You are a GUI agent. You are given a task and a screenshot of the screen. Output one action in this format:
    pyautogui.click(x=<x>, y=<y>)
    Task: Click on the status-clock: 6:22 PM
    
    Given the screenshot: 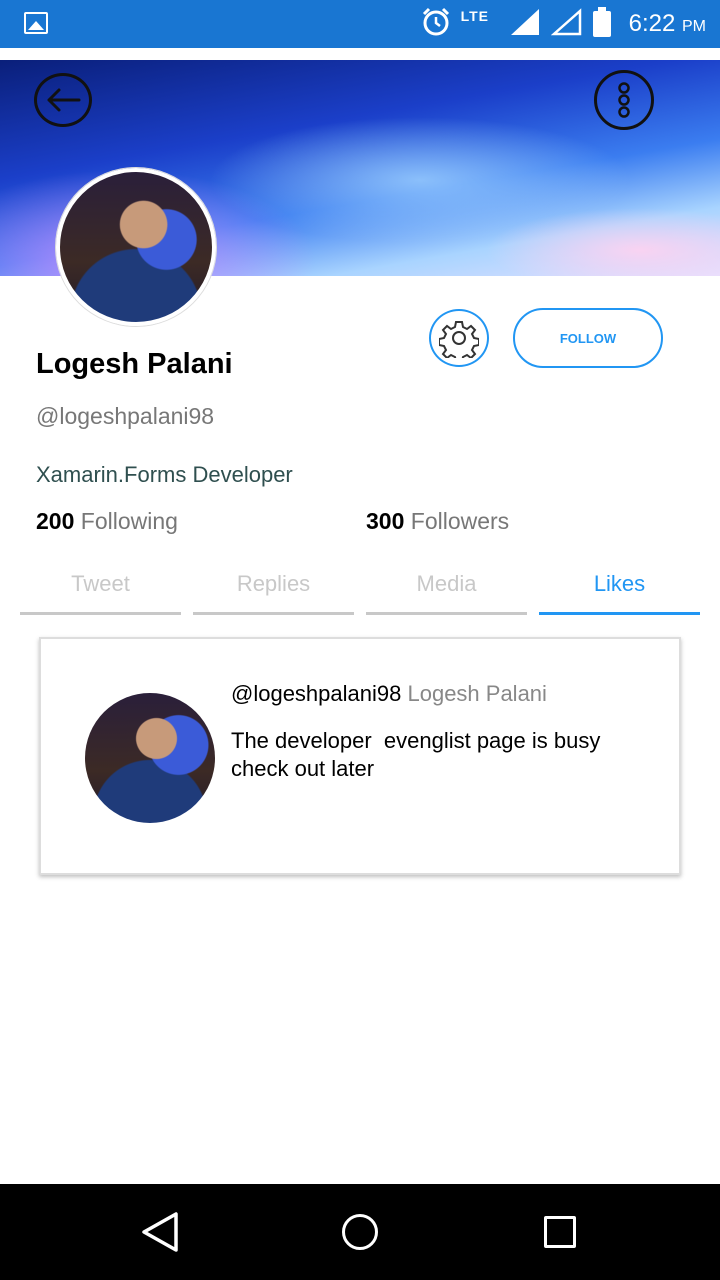 What is the action you would take?
    pyautogui.click(x=667, y=24)
    